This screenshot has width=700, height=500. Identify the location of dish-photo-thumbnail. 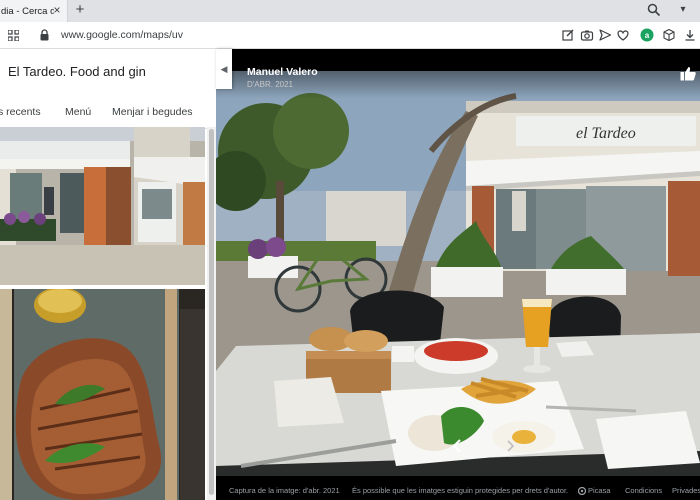
(102, 394).